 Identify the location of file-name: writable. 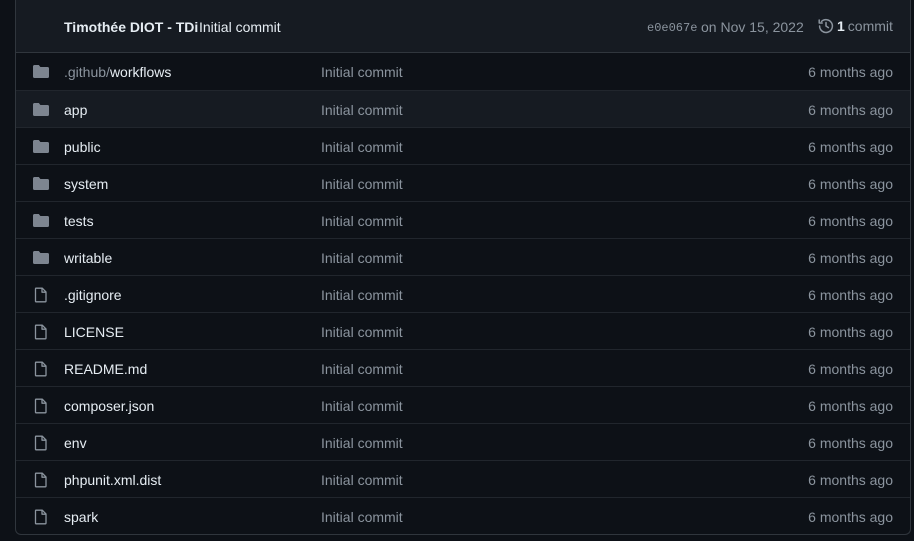
(88, 258).